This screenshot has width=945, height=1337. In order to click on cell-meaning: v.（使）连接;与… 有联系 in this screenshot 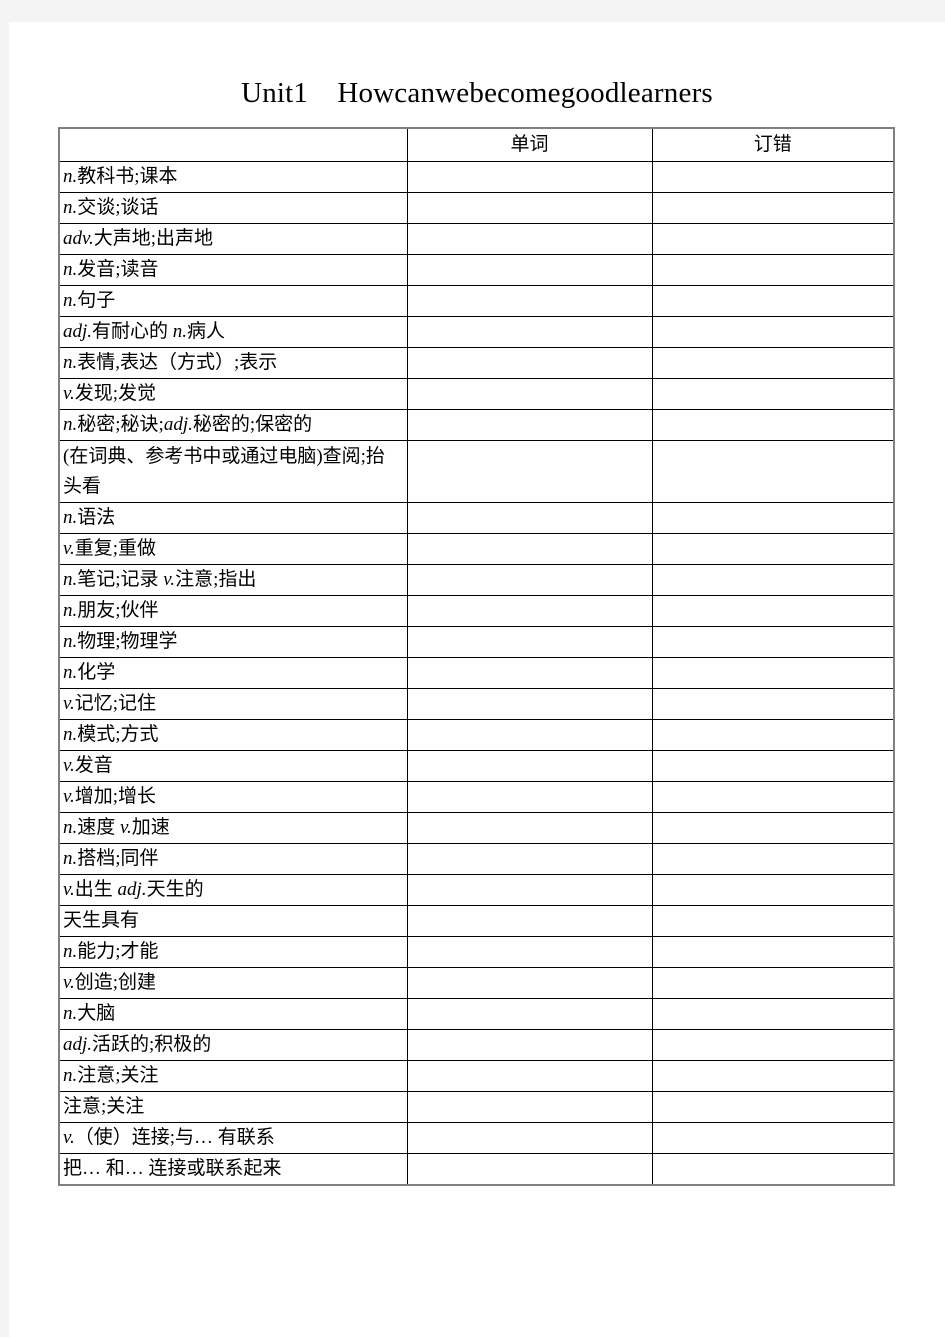, I will do `click(233, 1138)`.